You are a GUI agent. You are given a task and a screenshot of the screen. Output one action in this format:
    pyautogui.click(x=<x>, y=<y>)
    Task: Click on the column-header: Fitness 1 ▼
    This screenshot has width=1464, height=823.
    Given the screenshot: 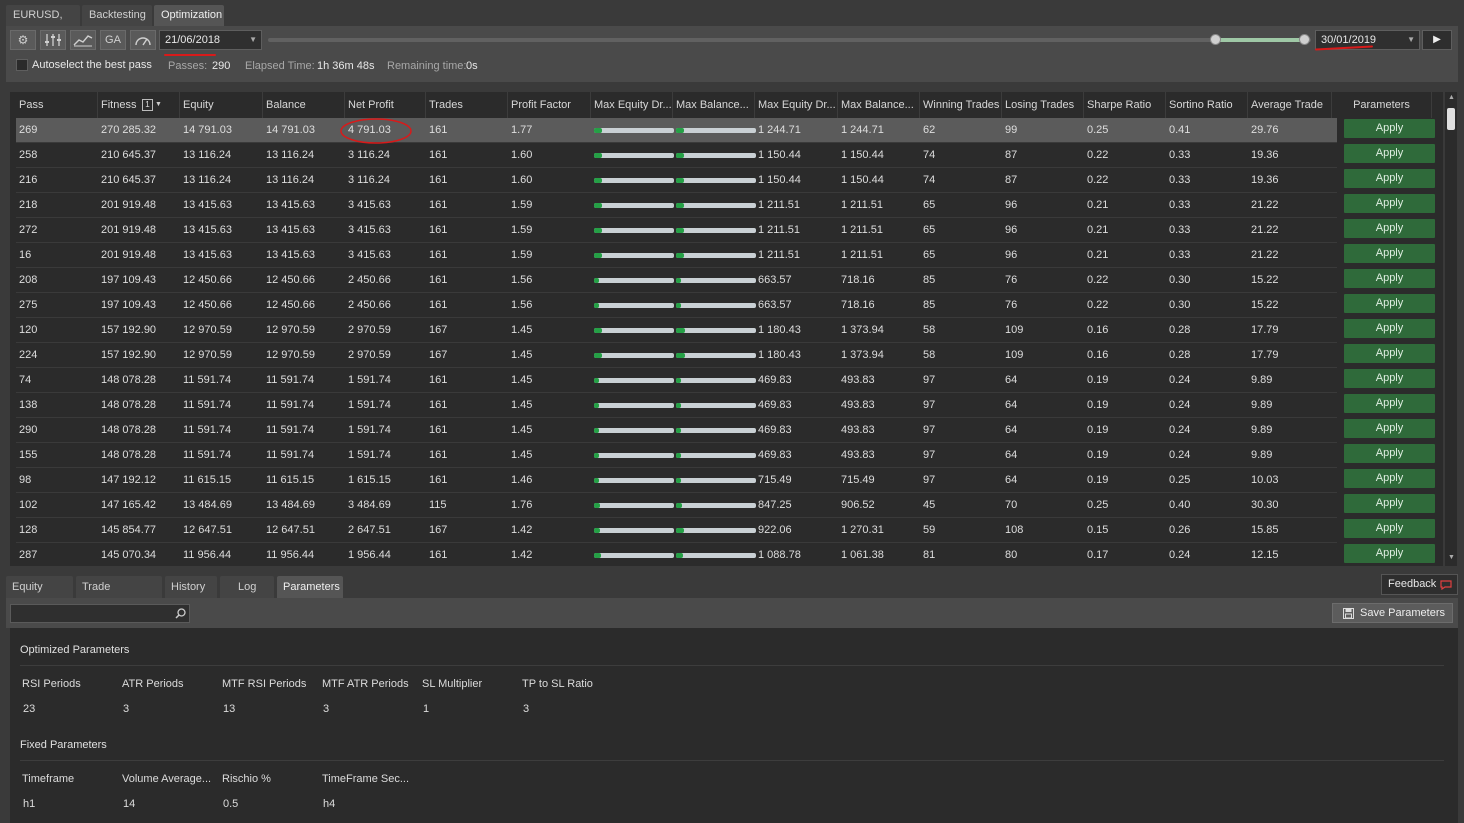 What is the action you would take?
    pyautogui.click(x=139, y=105)
    